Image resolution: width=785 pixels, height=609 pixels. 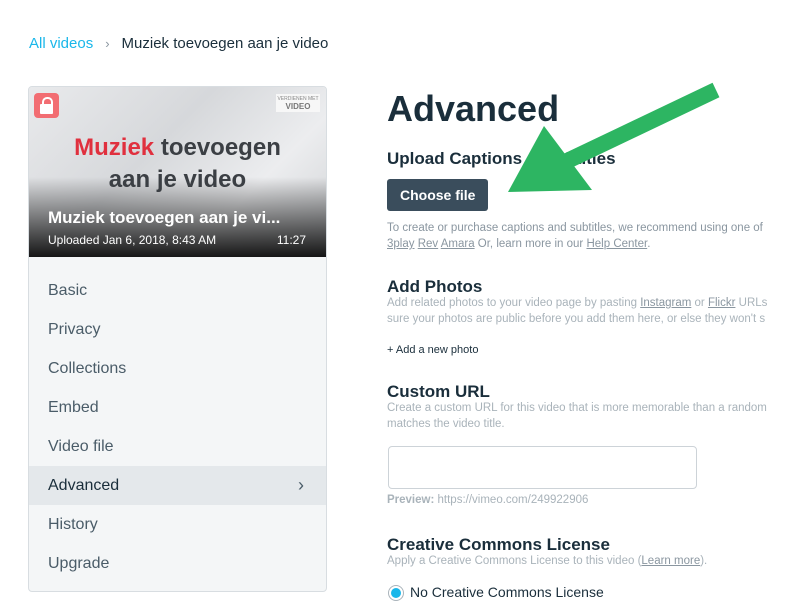 I want to click on video-duration: 11:27, so click(x=291, y=240).